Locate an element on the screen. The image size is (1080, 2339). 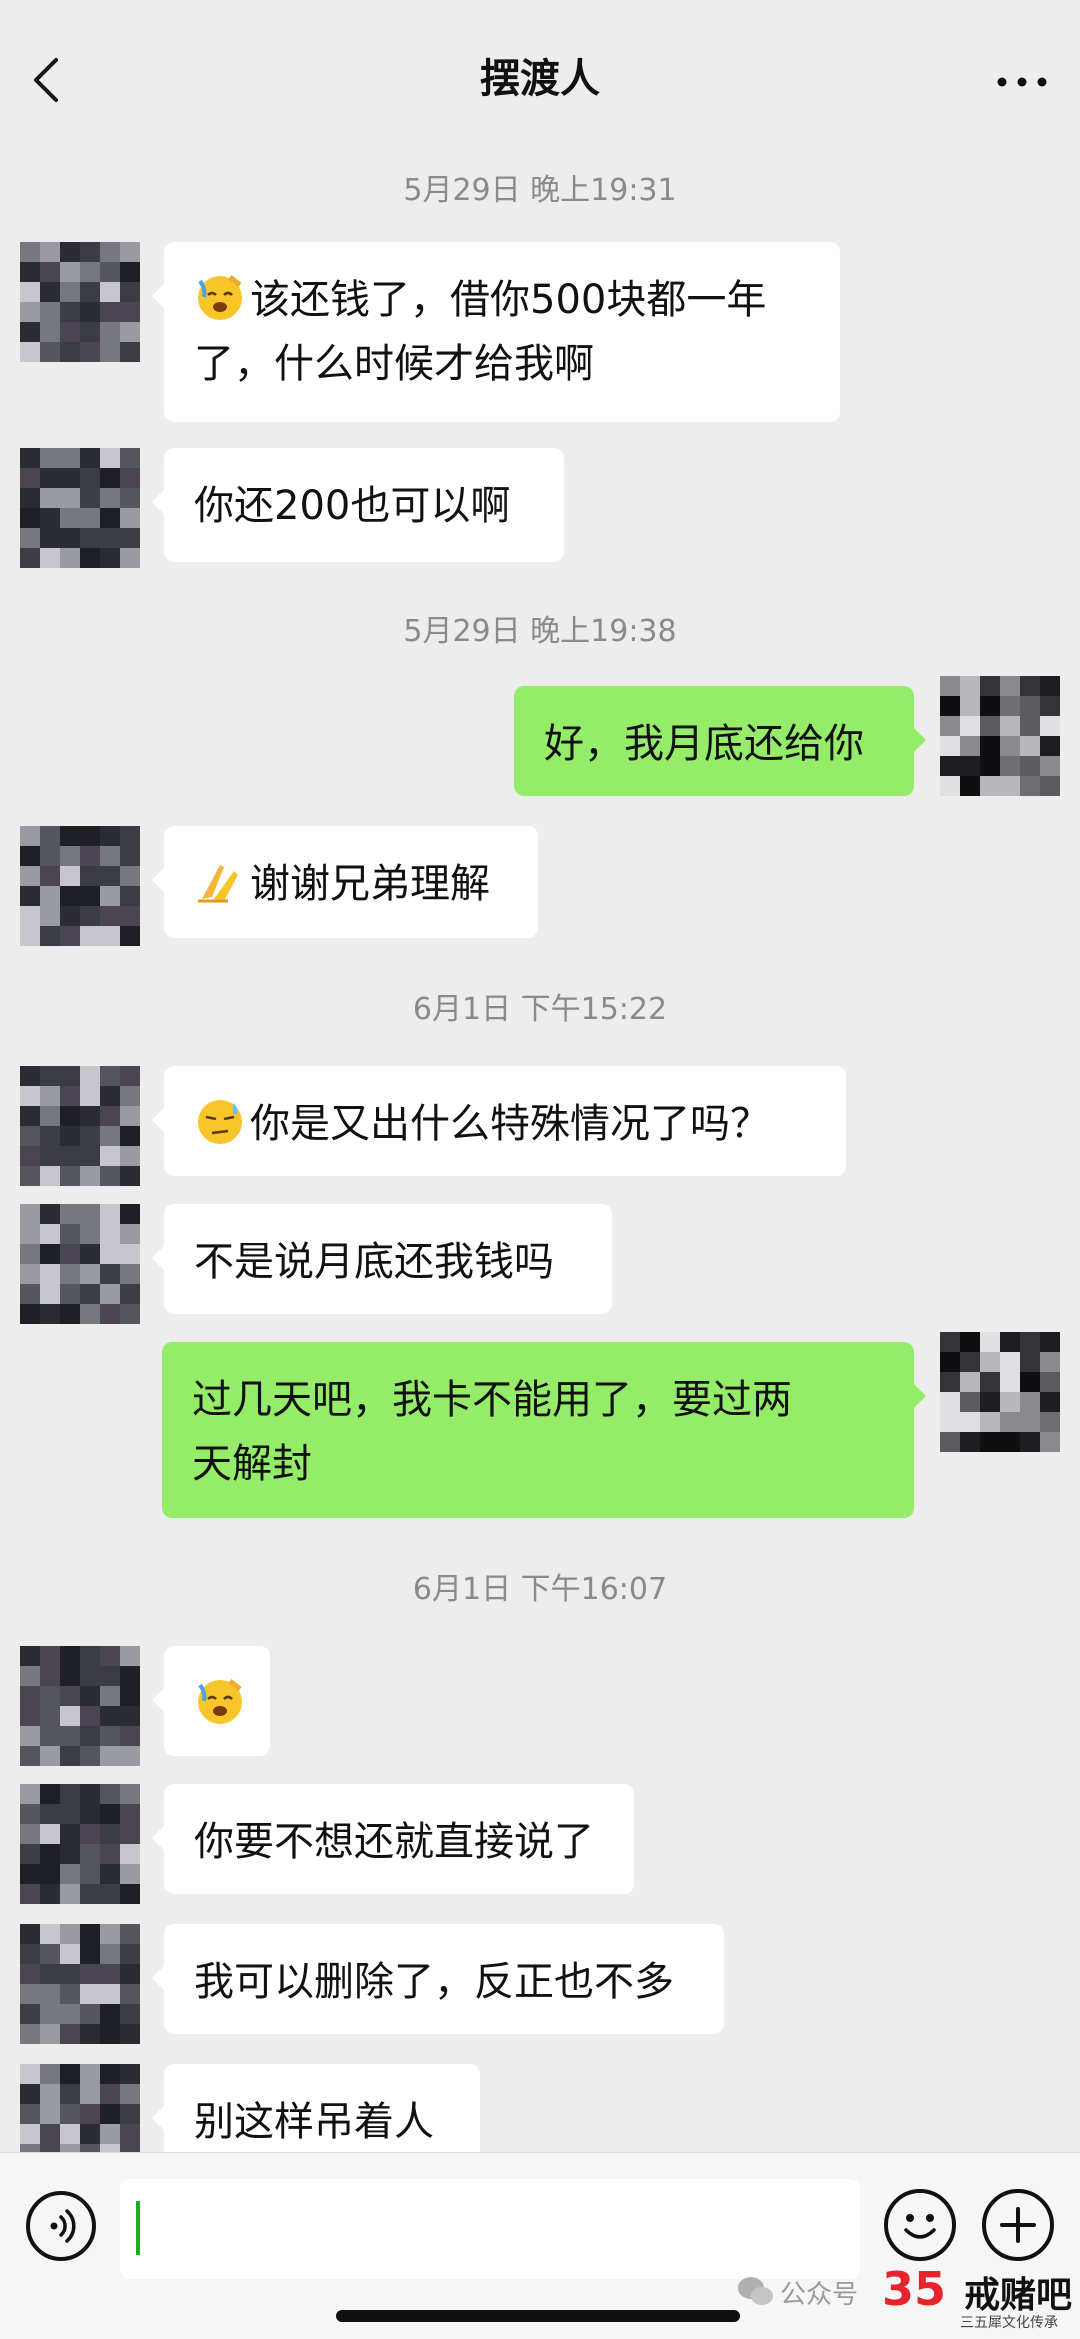
timestamp: 5月29日 晚上19:31 is located at coordinates (540, 190).